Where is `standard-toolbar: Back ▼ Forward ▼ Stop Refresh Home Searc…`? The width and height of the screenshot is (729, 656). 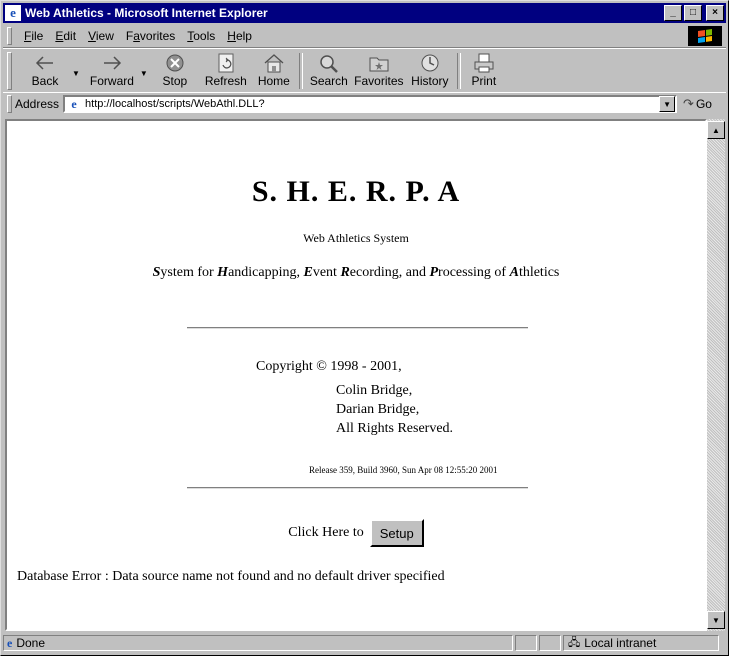
standard-toolbar: Back ▼ Forward ▼ Stop Refresh Home Searc… is located at coordinates (364, 70).